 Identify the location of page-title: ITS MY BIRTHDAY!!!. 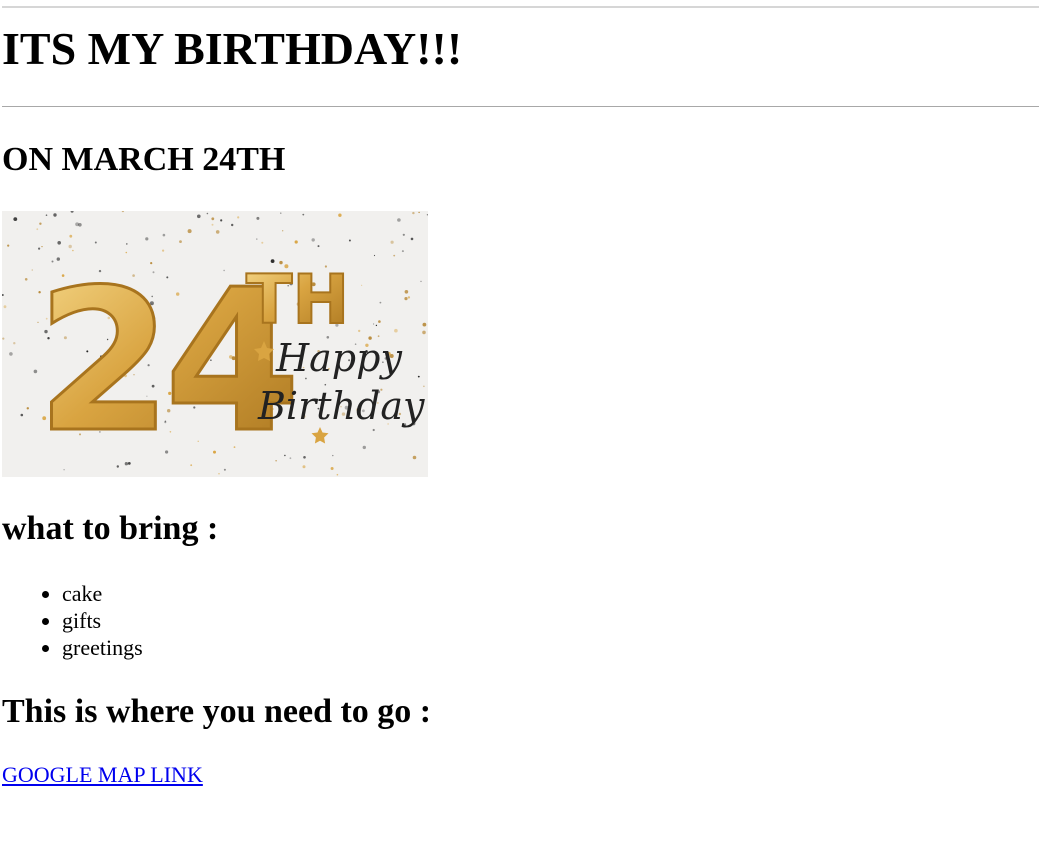
(232, 48).